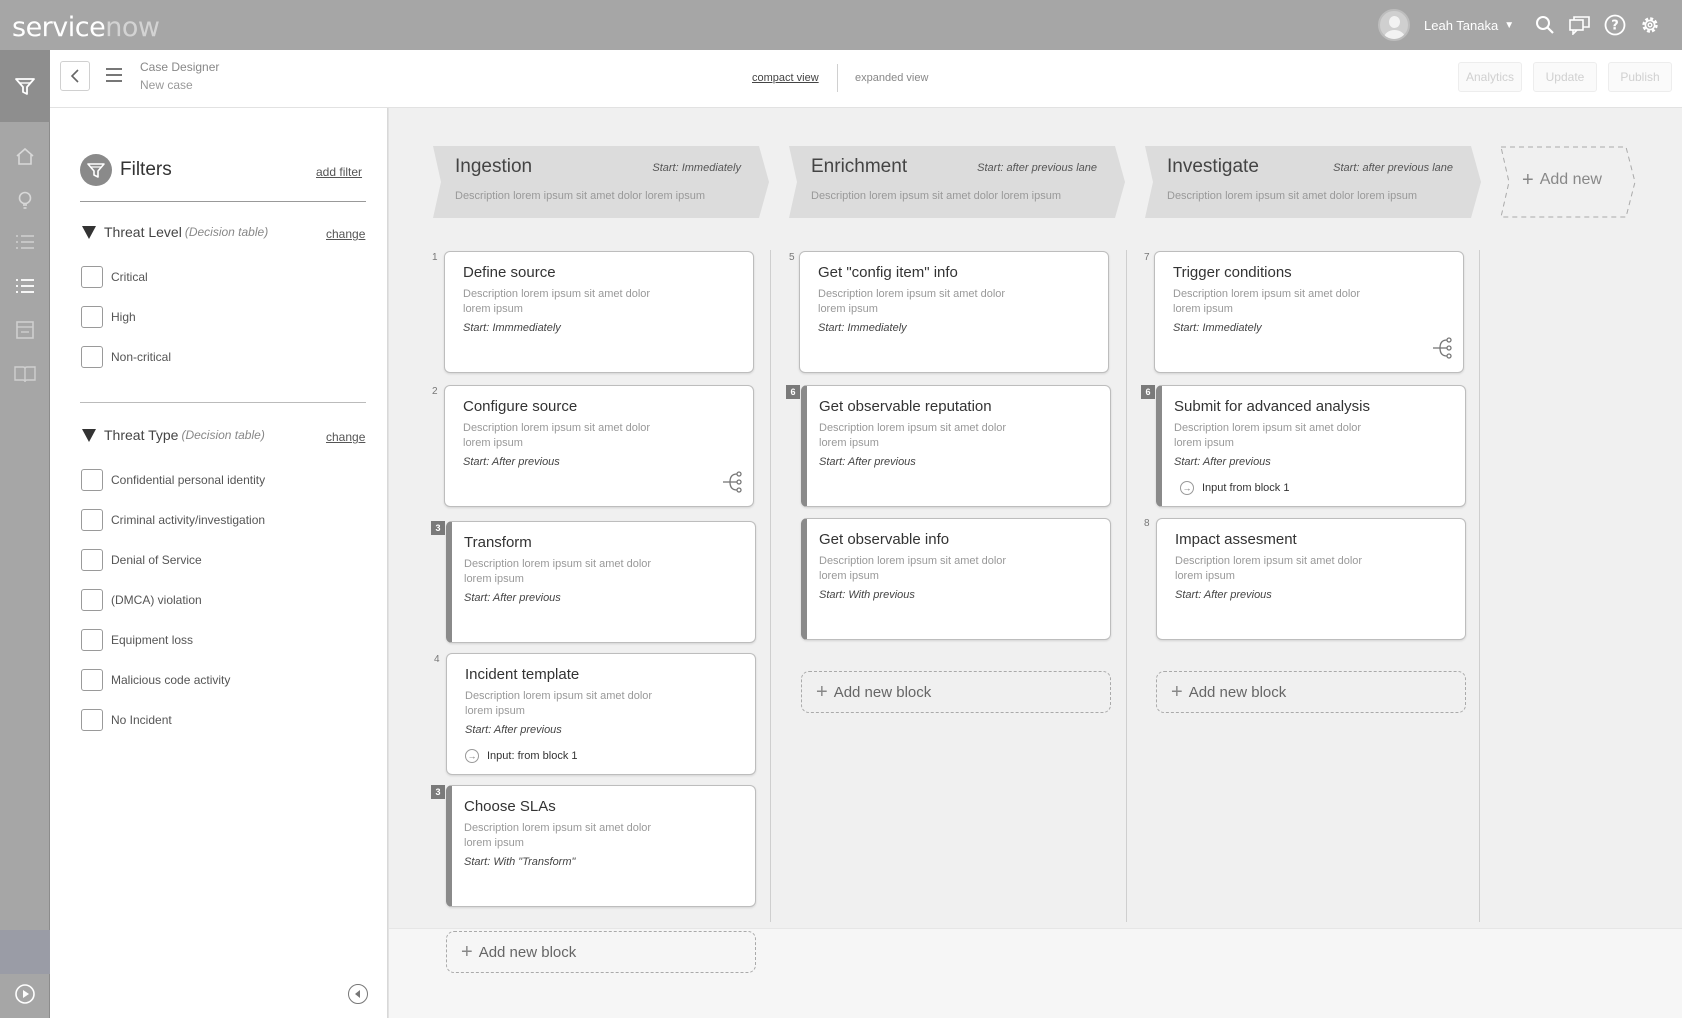 The height and width of the screenshot is (1018, 1682). What do you see at coordinates (1568, 182) in the screenshot?
I see `add-new-lane-button: + Add new` at bounding box center [1568, 182].